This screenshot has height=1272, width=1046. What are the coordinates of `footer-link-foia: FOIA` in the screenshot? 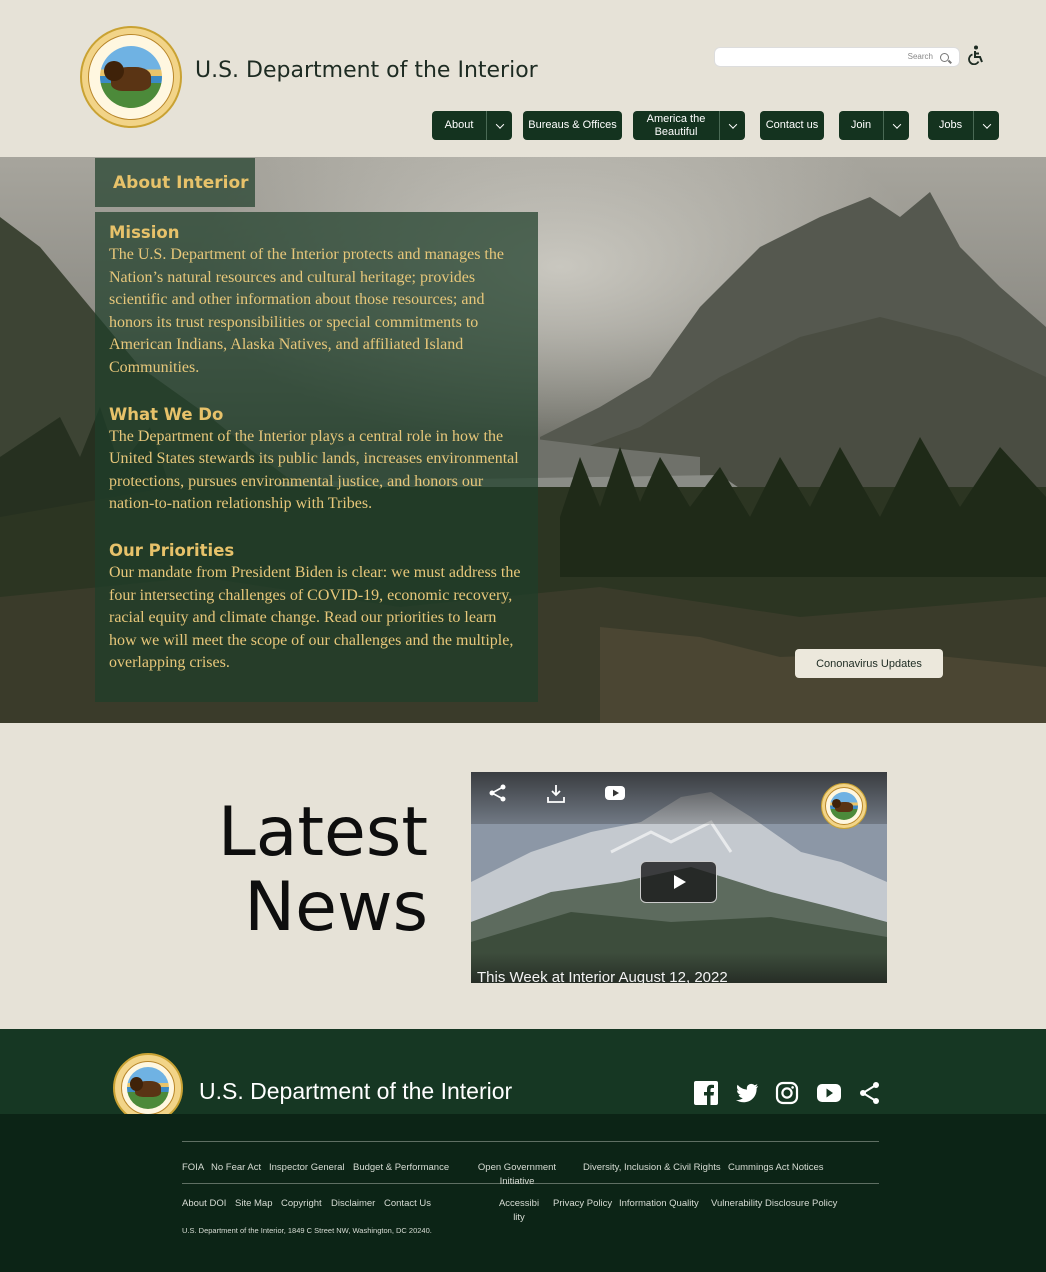 It's located at (193, 1168).